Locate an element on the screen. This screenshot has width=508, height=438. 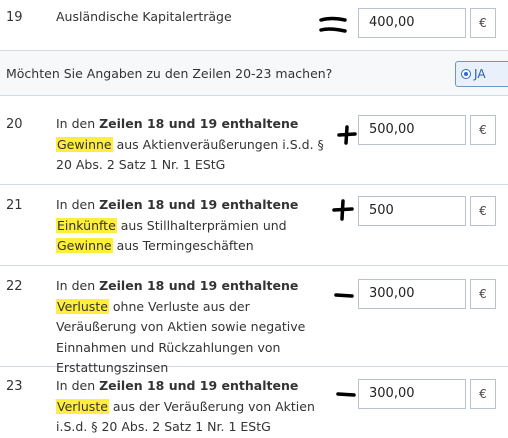
handwritten-equals-mark is located at coordinates (333, 24).